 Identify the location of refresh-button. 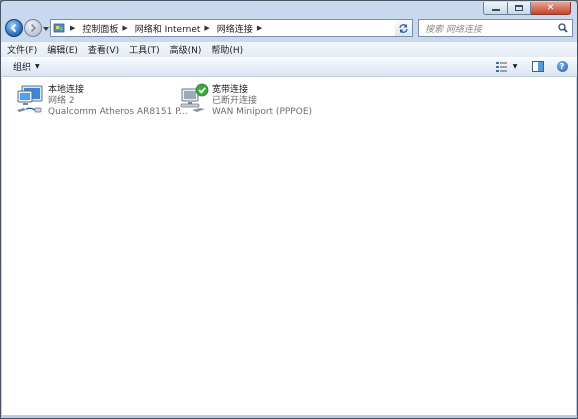
(404, 28).